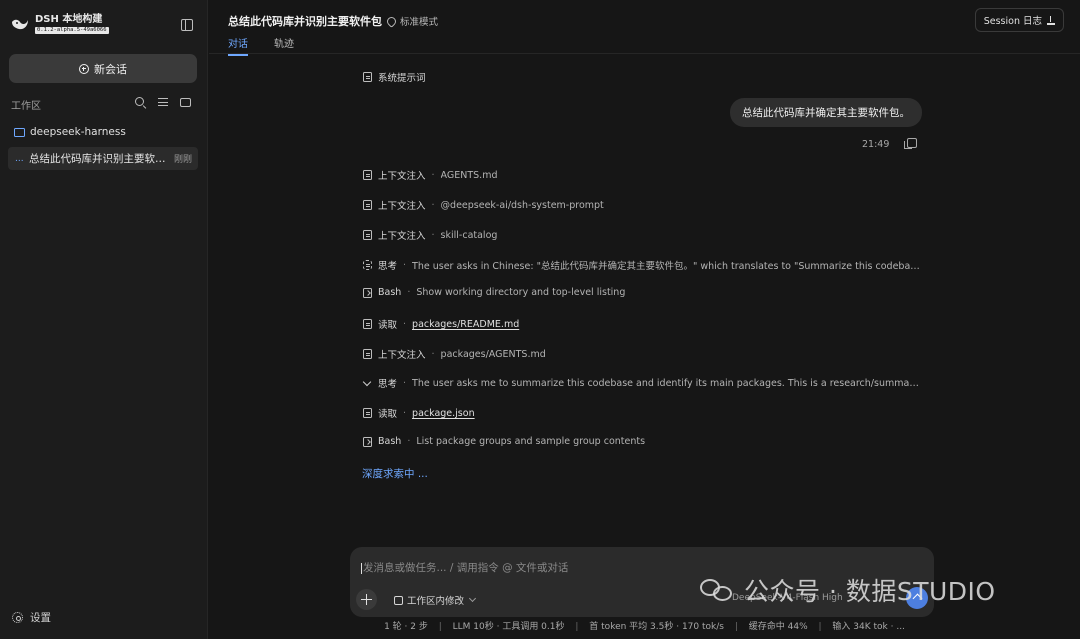 The image size is (1080, 639). I want to click on file-link: package.json, so click(443, 413).